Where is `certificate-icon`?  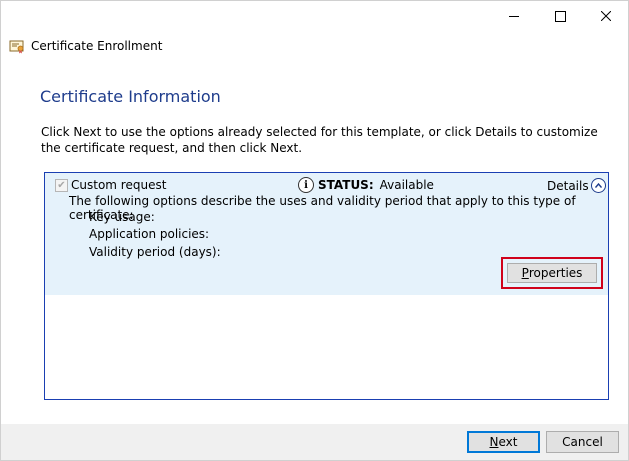 certificate-icon is located at coordinates (16, 47).